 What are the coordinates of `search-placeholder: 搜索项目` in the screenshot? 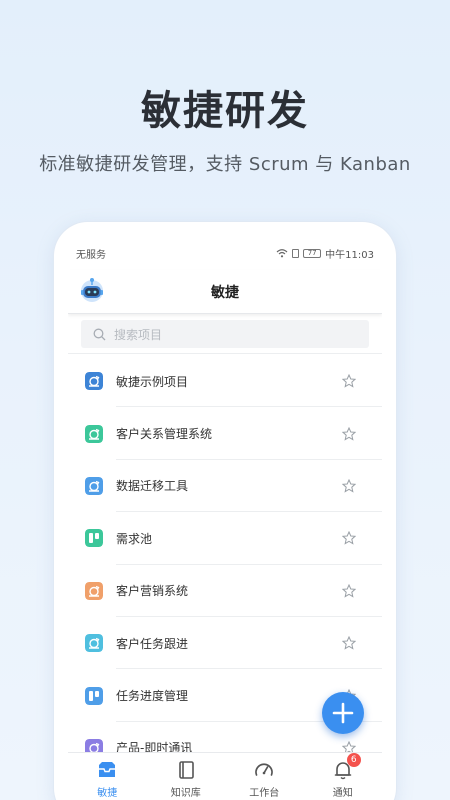 It's located at (138, 334).